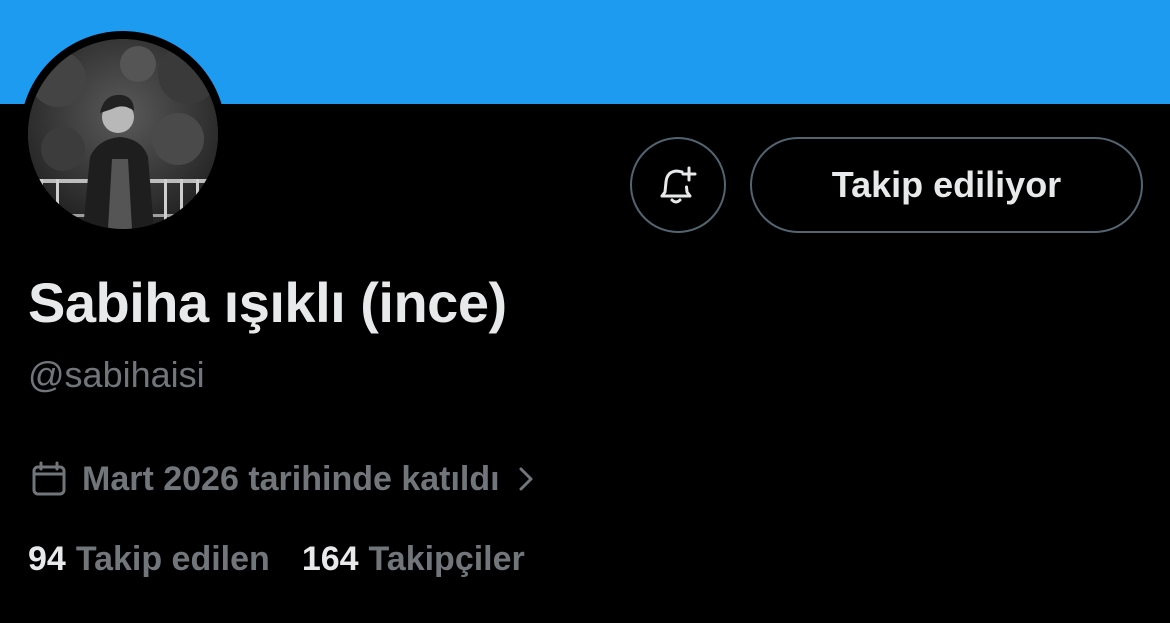 The image size is (1170, 623). I want to click on avatar, so click(123, 134).